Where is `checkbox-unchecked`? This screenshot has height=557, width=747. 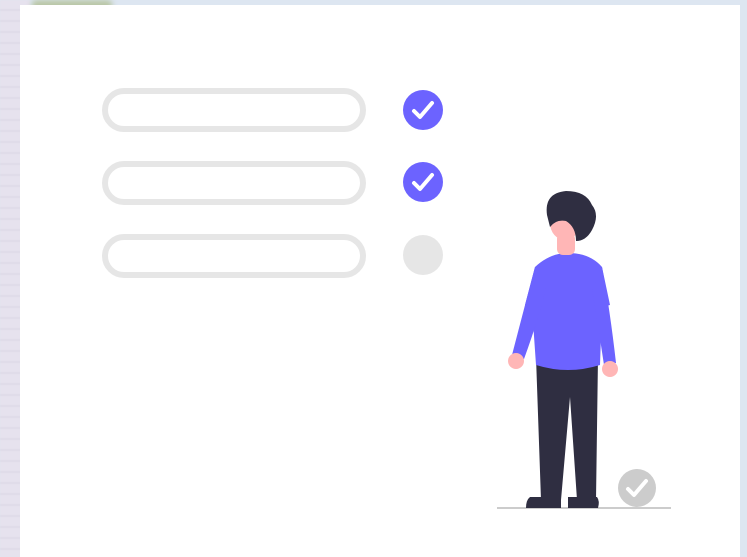
checkbox-unchecked is located at coordinates (423, 255).